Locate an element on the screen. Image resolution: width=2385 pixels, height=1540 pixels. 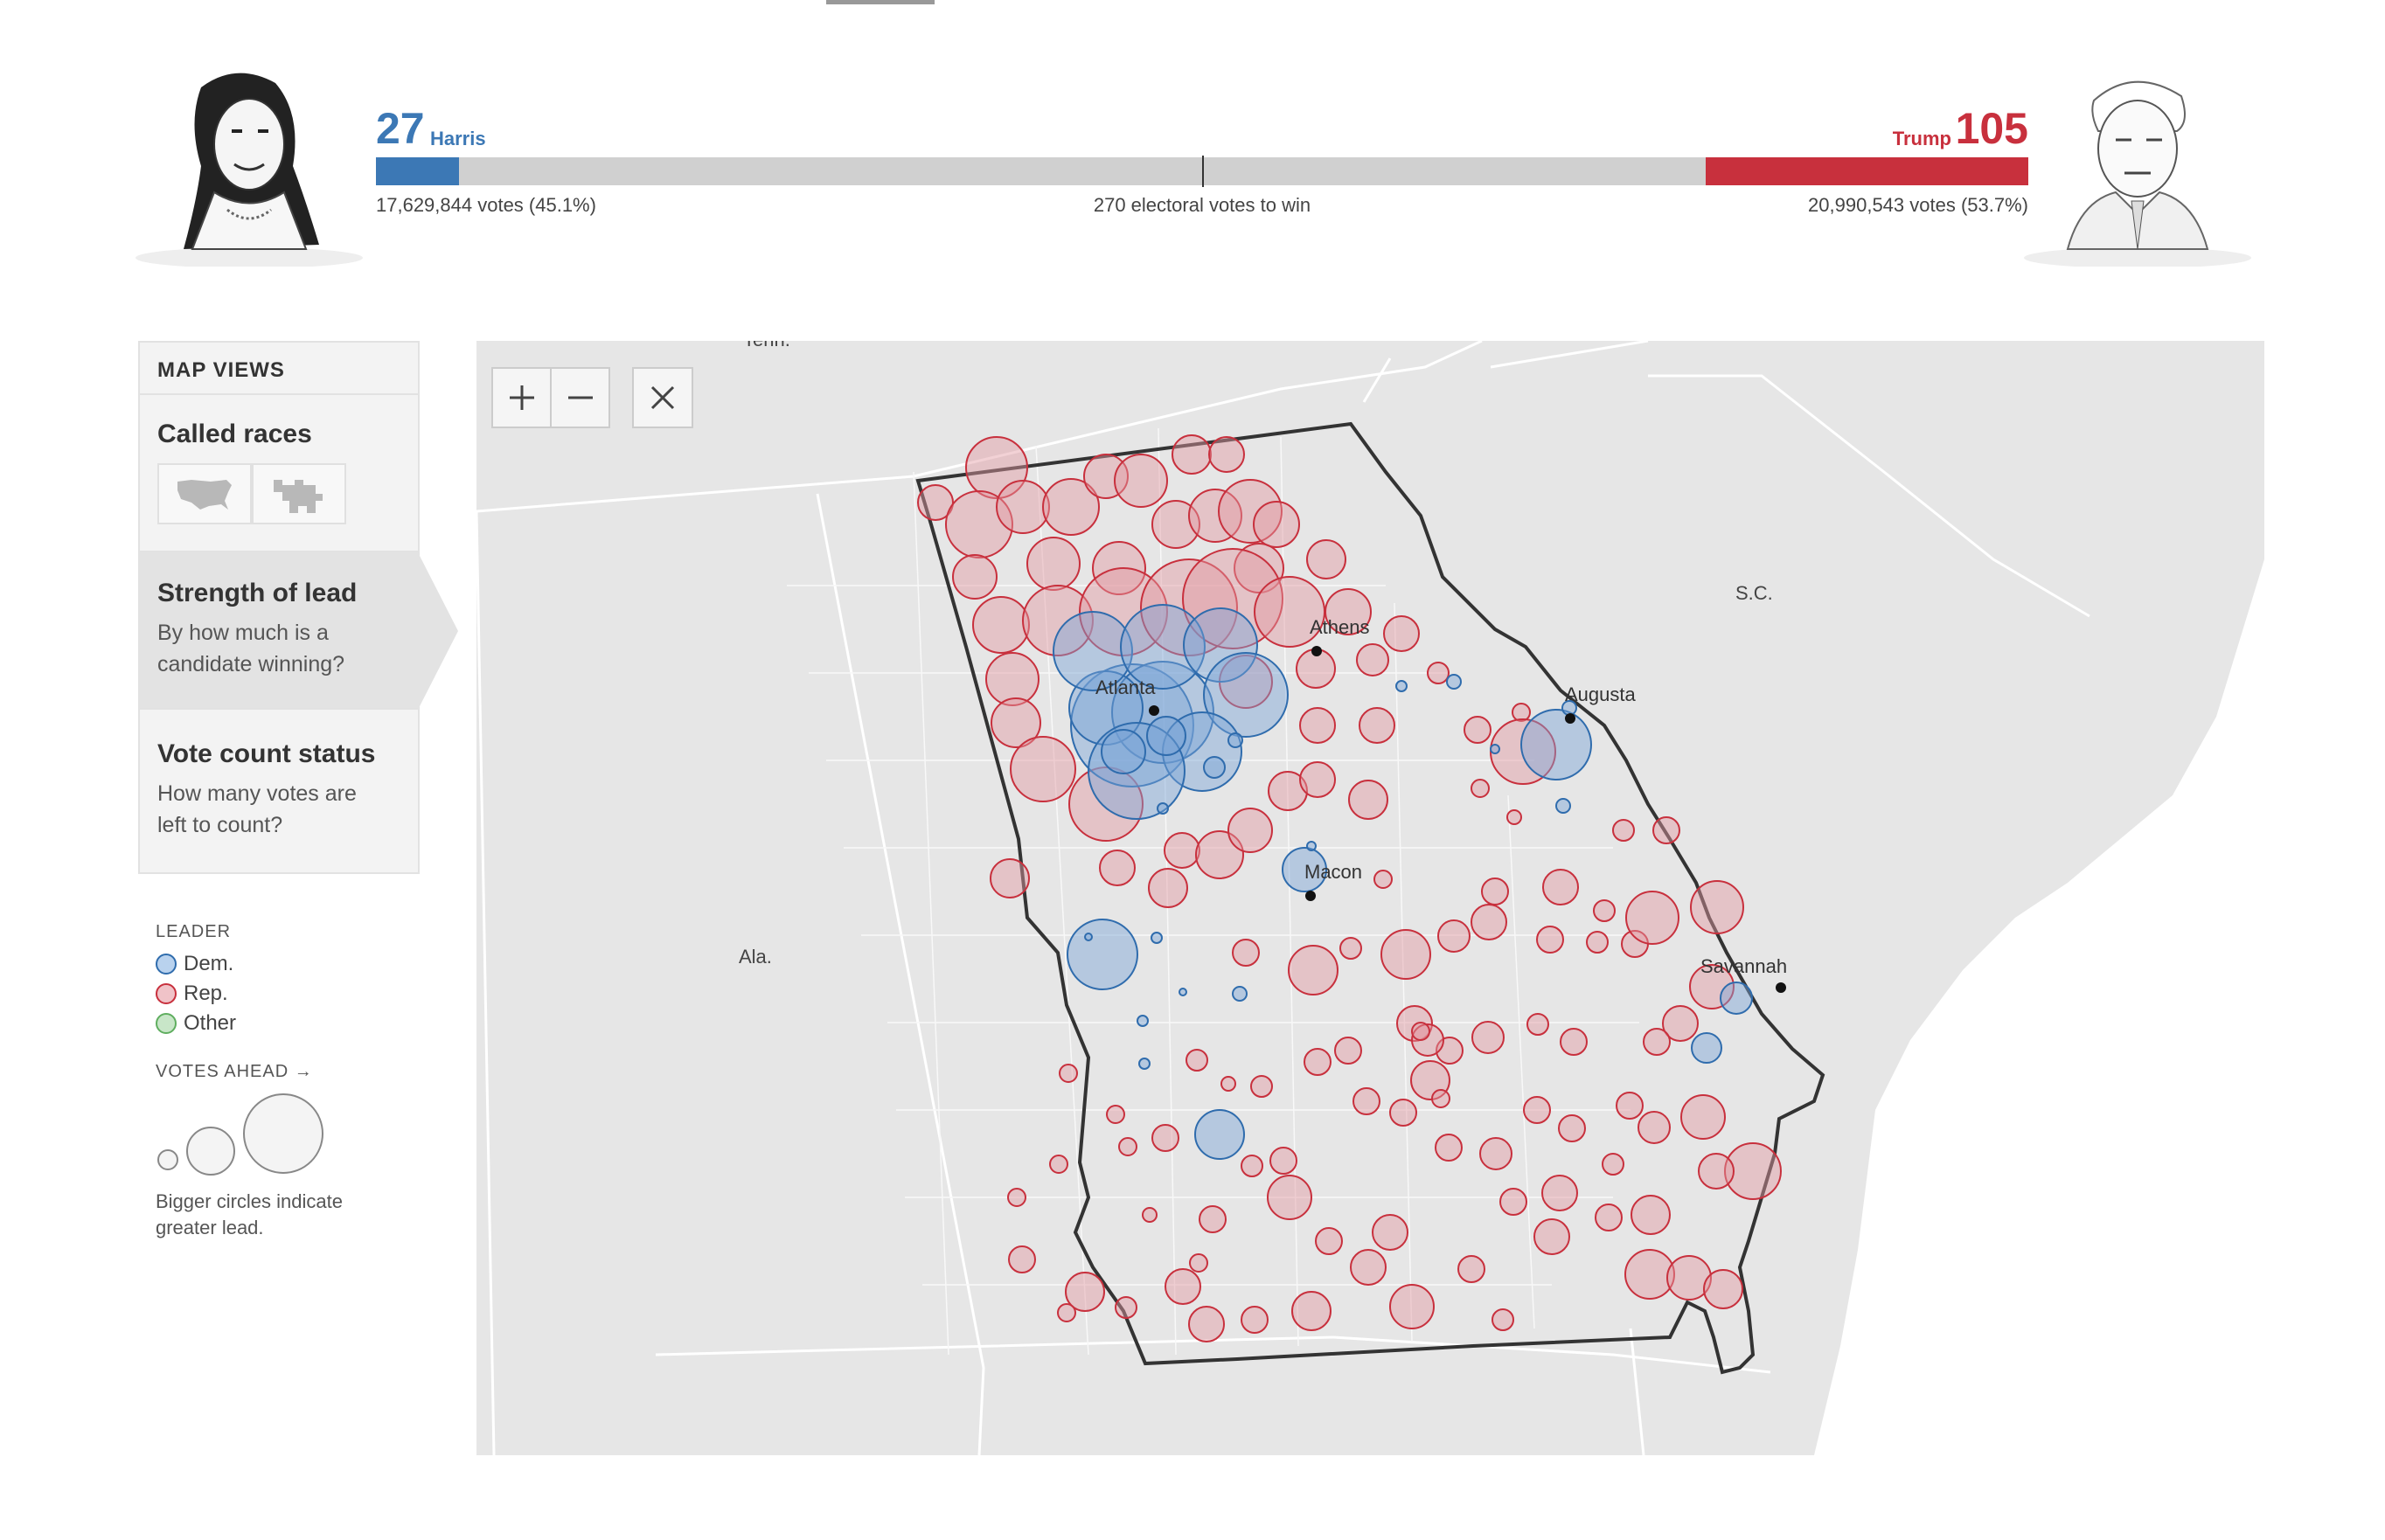
legend-note: Bigger circles indicate greater lead. is located at coordinates (250, 1214).